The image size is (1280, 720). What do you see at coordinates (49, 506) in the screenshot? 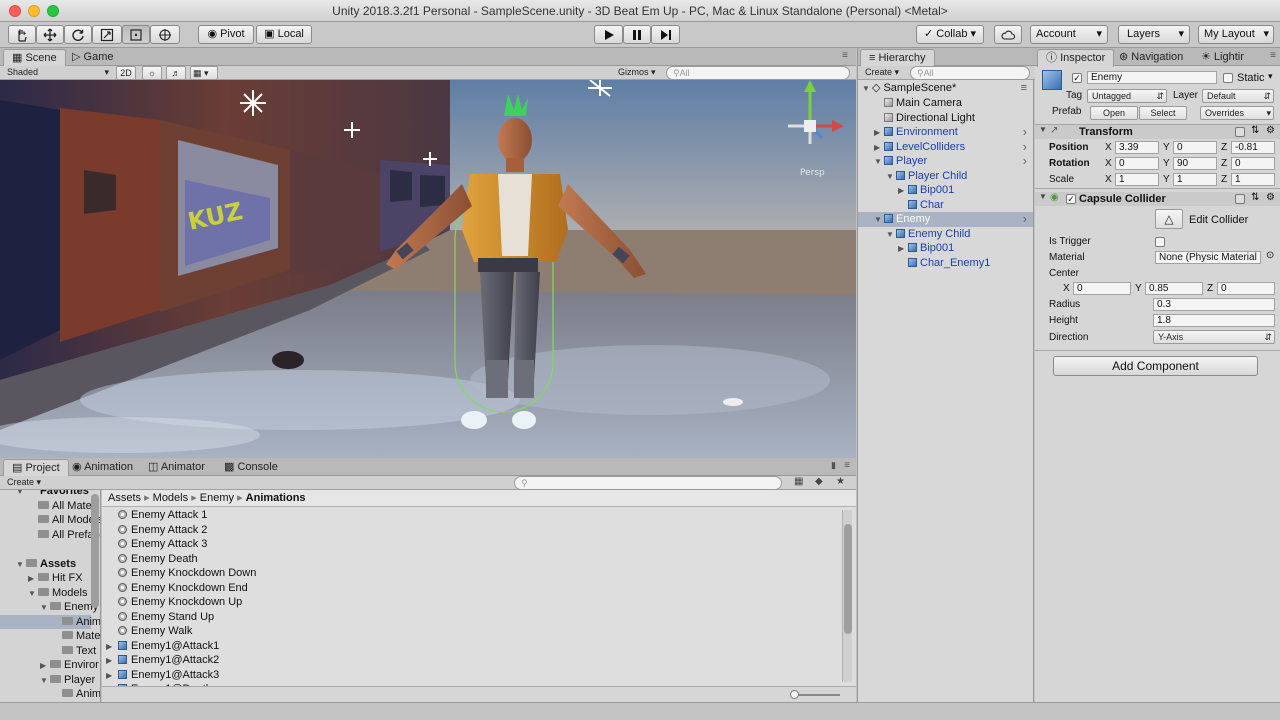
I see `folder-tree-item: All Materi` at bounding box center [49, 506].